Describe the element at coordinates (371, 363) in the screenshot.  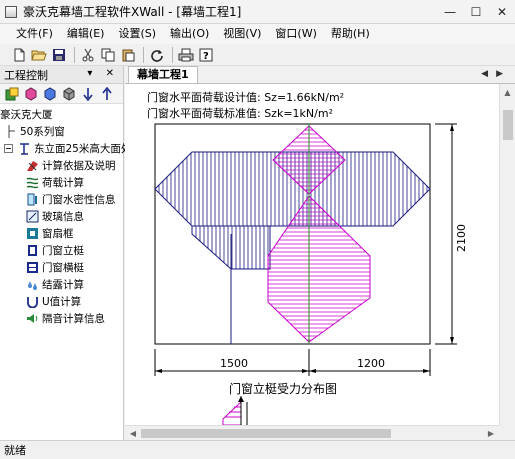
I see `dim-right-value: 1200` at that location.